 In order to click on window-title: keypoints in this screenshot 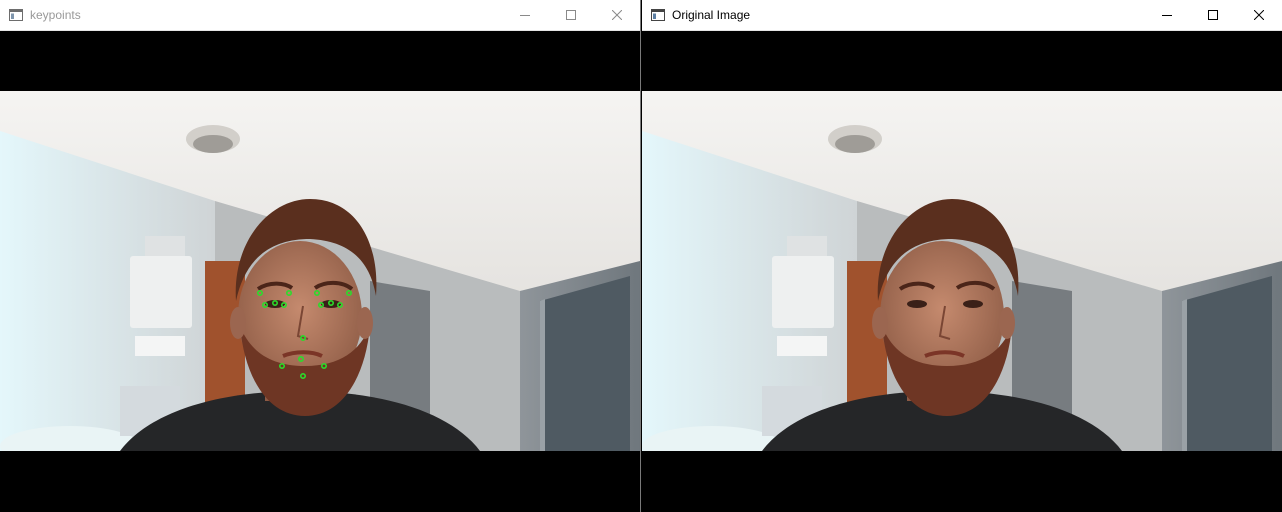, I will do `click(55, 15)`.